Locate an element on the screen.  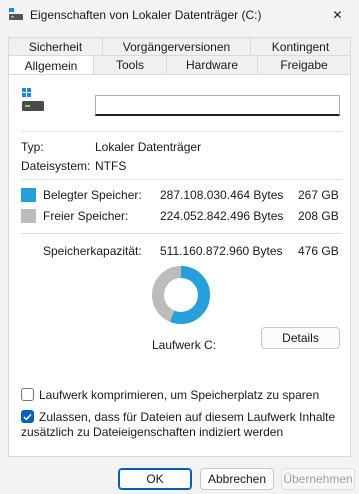
tab-vorgaengerversionen: Vorgängerversionen is located at coordinates (177, 46).